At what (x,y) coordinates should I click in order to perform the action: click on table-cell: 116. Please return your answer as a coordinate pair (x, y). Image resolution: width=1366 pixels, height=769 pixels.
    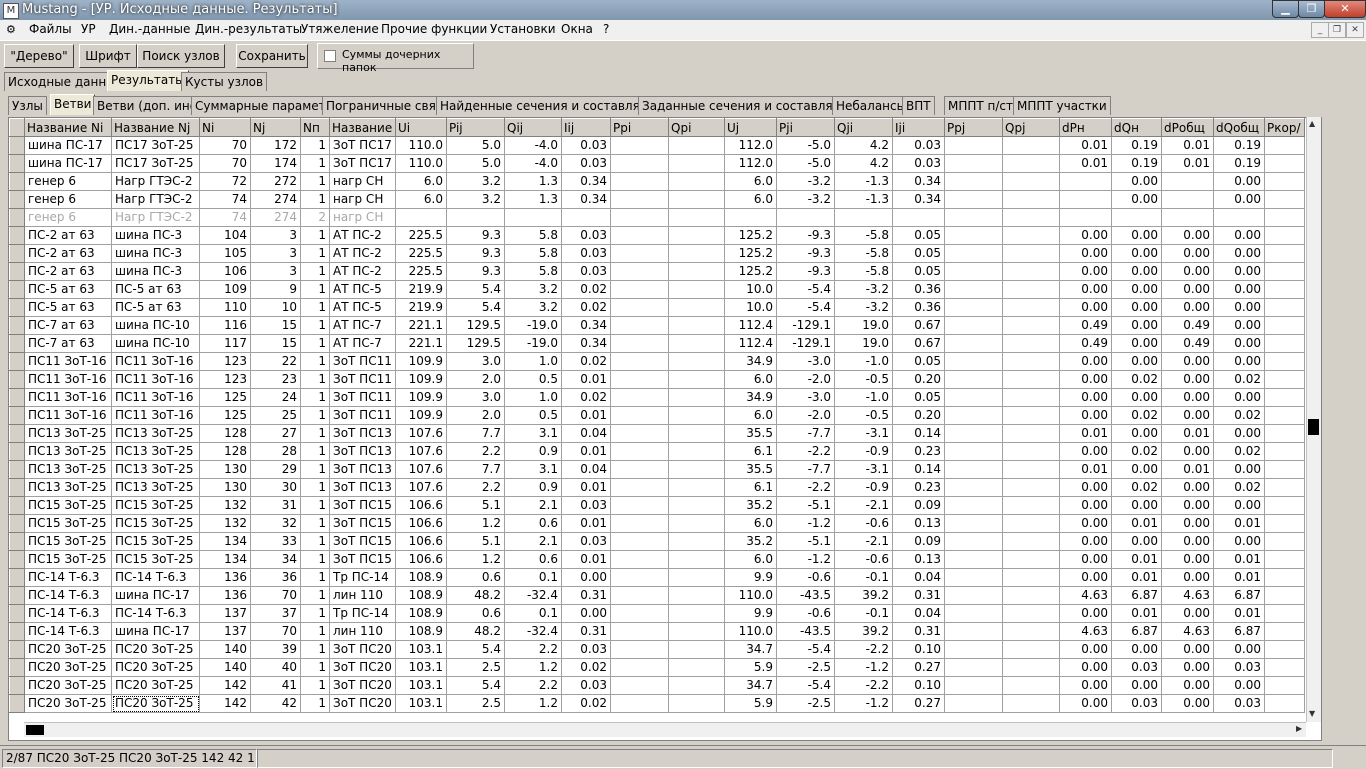
    Looking at the image, I should click on (225, 325).